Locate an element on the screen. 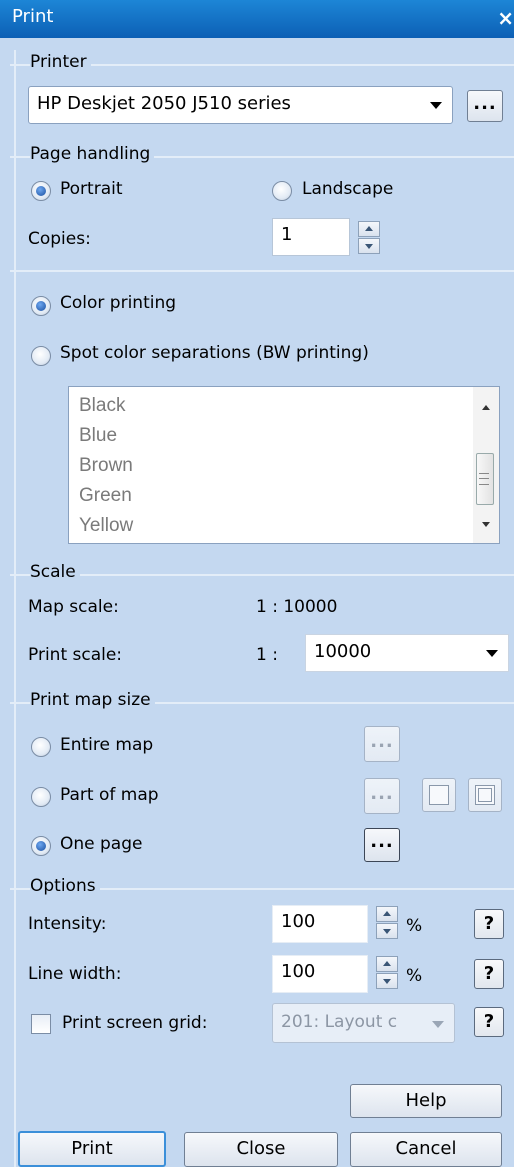 This screenshot has height=1167, width=514. print-grid-label: Print screen grid: is located at coordinates (134, 1023).